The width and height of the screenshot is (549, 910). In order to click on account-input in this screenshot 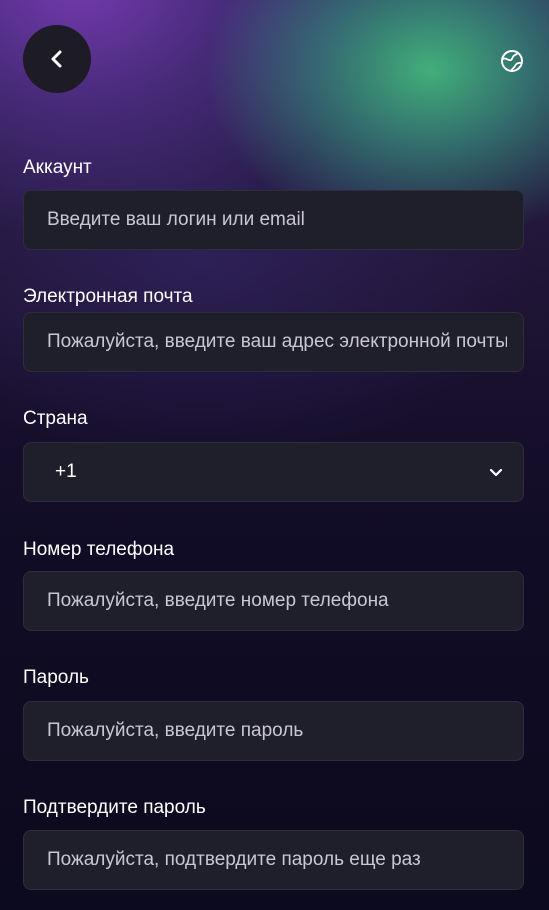, I will do `click(277, 220)`.